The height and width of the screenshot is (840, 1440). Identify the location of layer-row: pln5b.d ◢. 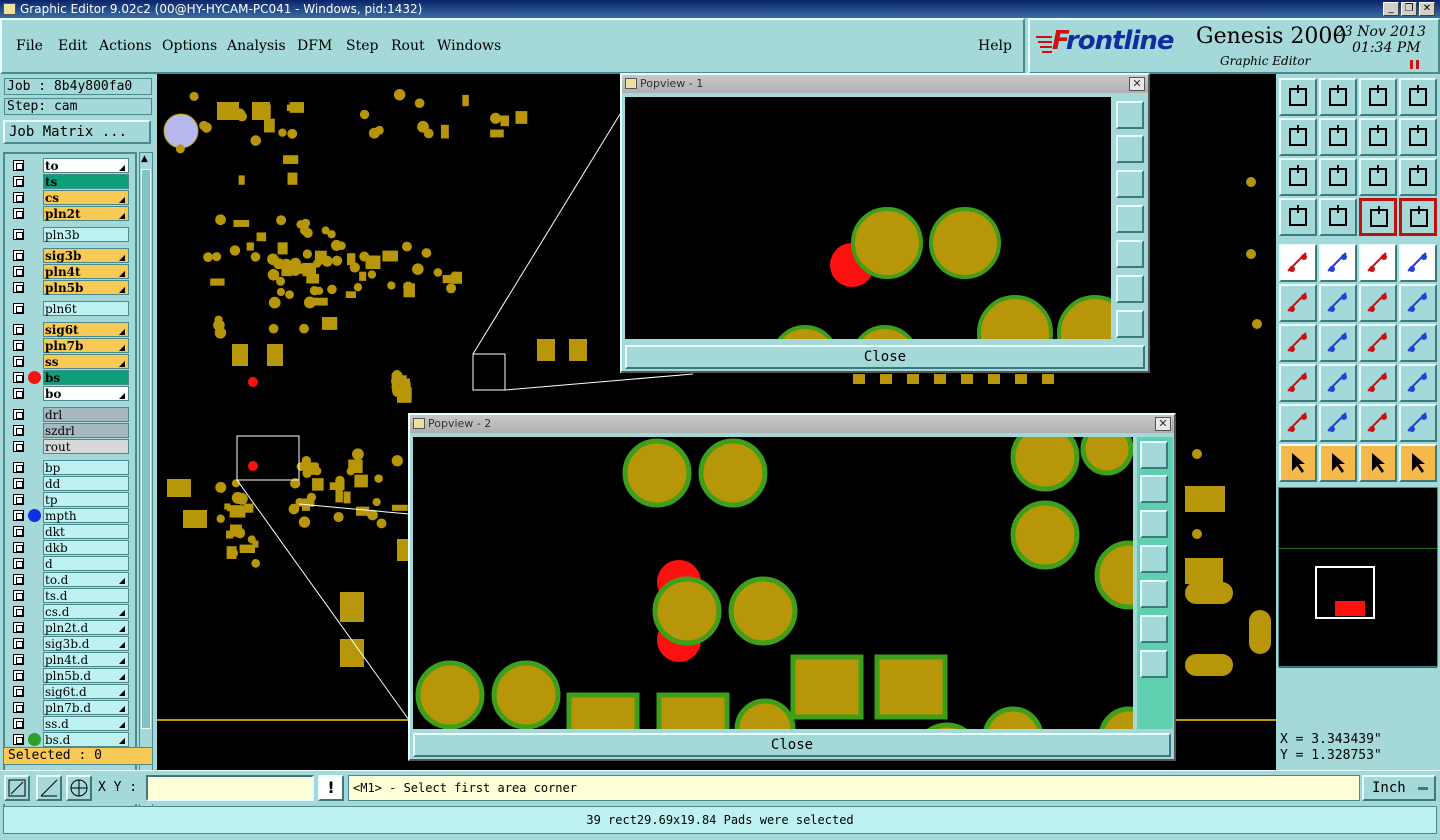
(69, 675).